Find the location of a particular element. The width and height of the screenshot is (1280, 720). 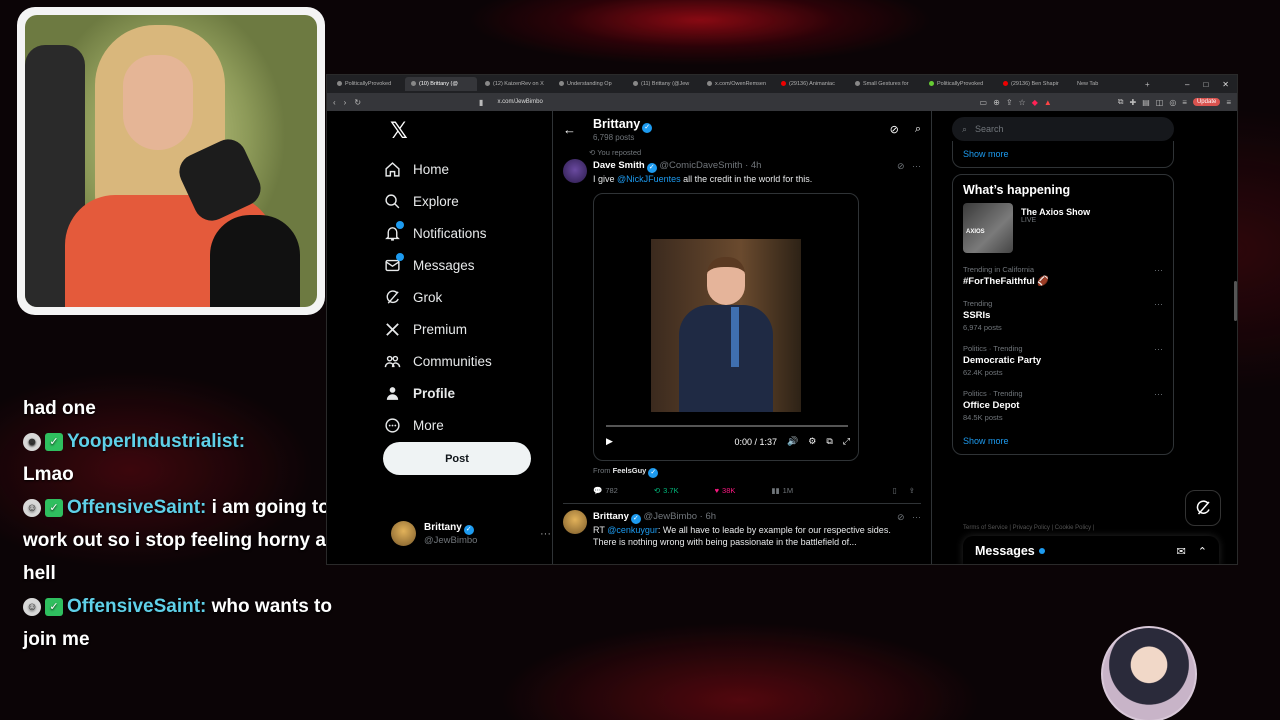

account-switcher: Brittany ✓ @JewBimbo ··· is located at coordinates (471, 533).